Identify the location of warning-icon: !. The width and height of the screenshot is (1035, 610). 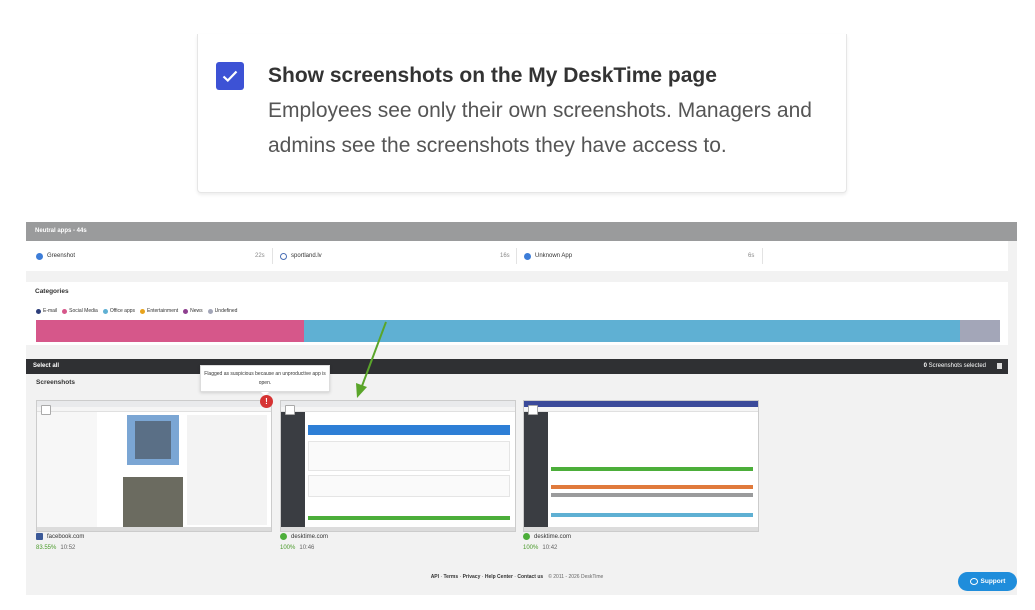
(266, 401).